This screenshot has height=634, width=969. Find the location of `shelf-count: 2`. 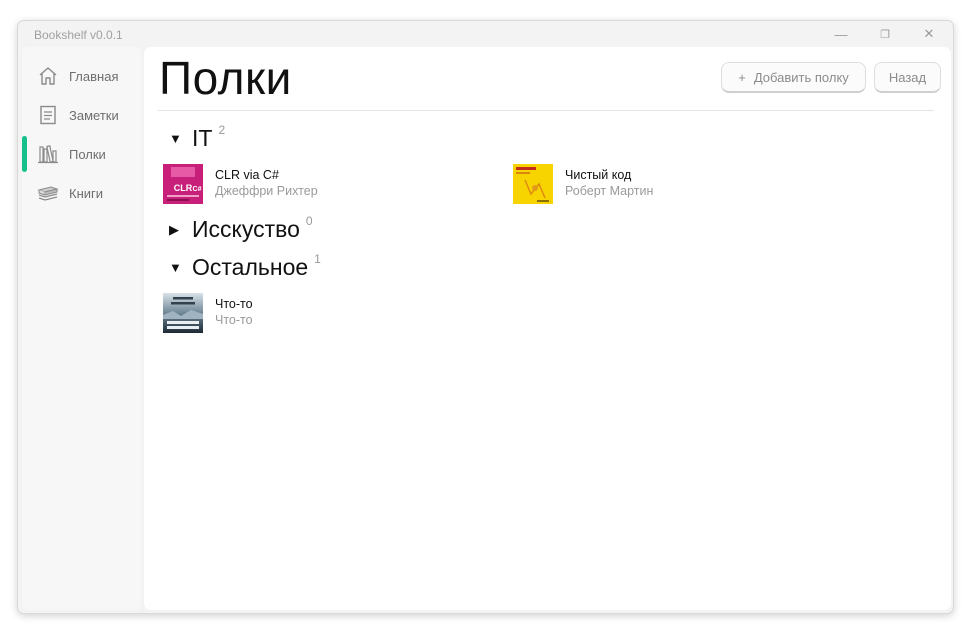

shelf-count: 2 is located at coordinates (222, 130).